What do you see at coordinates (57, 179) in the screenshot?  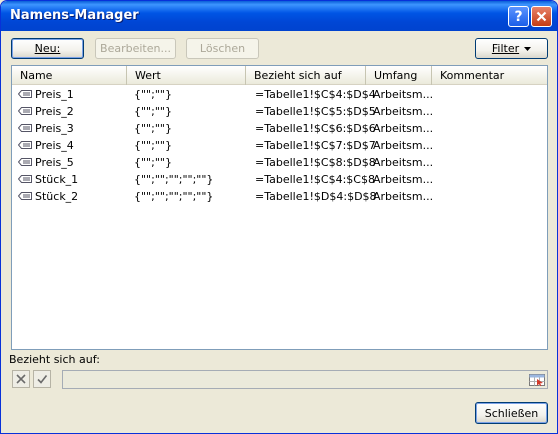 I see `row-name: Stück_1` at bounding box center [57, 179].